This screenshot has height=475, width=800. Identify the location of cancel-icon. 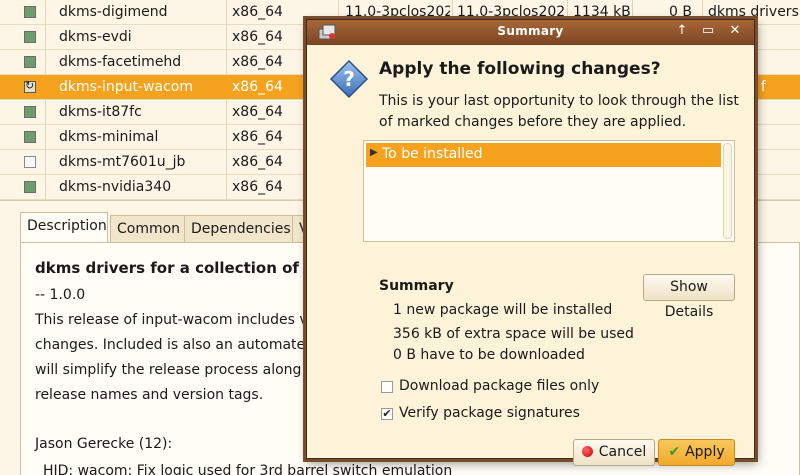
(587, 451).